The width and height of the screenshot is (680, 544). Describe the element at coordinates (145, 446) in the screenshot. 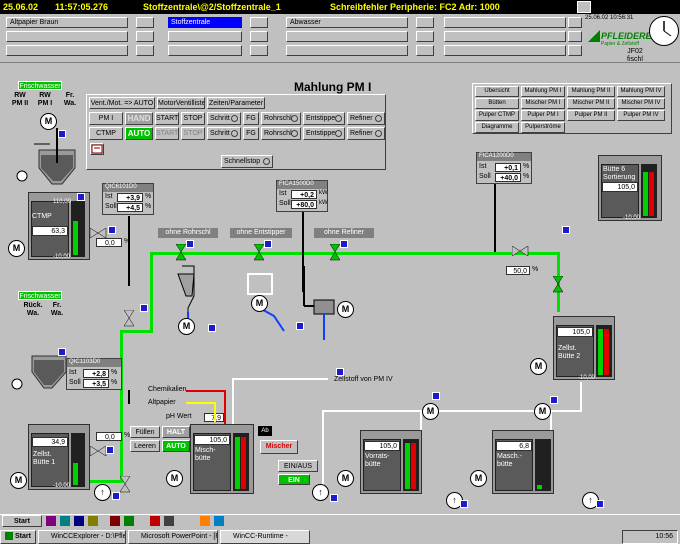

I see `leeren-button: Leeren` at that location.